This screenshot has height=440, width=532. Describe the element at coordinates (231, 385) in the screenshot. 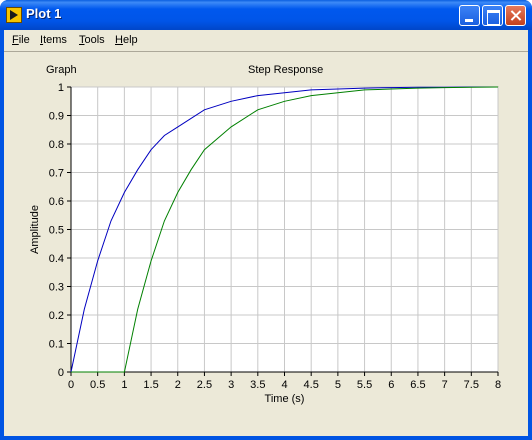

I see `x-tick-label: 3` at that location.